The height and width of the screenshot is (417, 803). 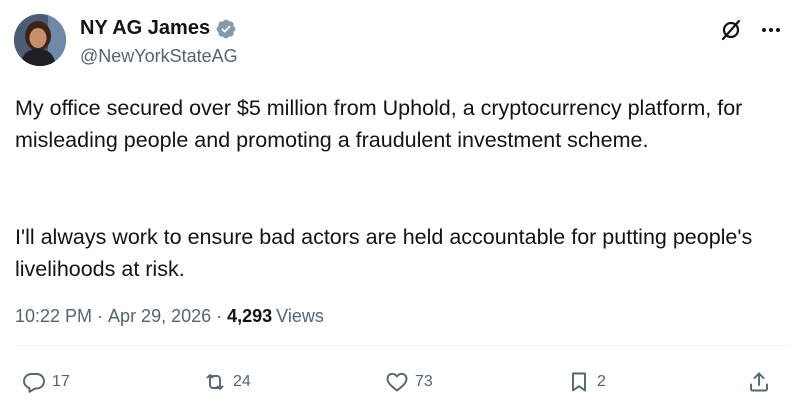 I want to click on reply-button: 17, so click(x=46, y=382).